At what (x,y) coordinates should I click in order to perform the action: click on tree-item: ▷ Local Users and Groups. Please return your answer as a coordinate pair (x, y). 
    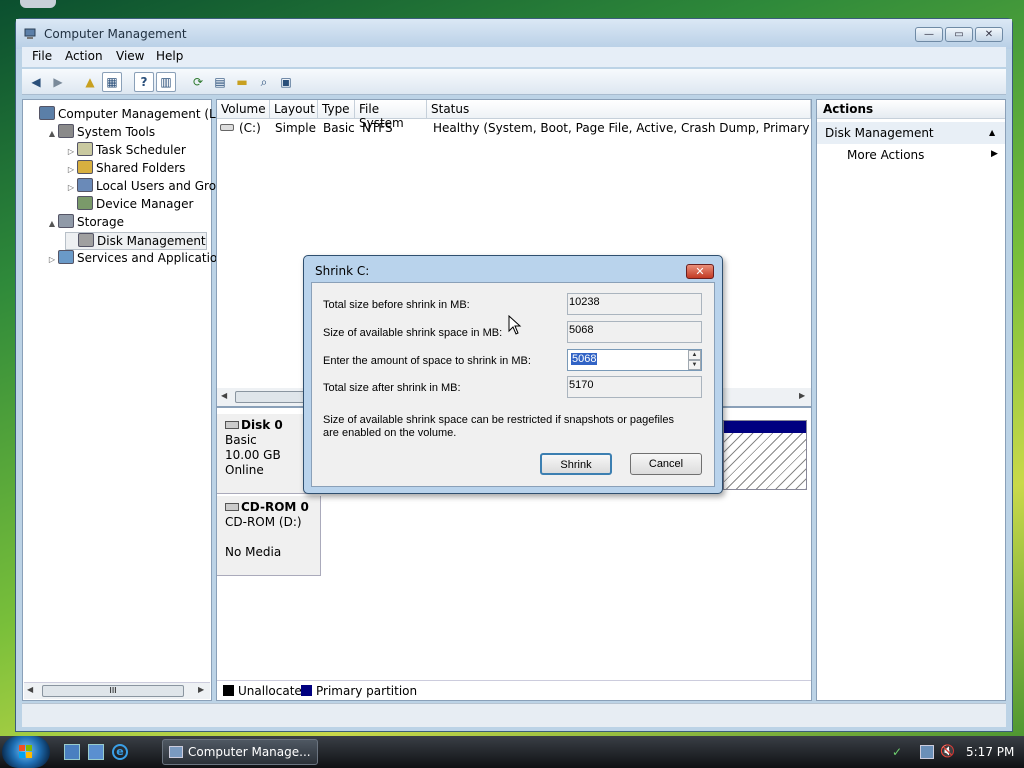
    Looking at the image, I should click on (151, 187).